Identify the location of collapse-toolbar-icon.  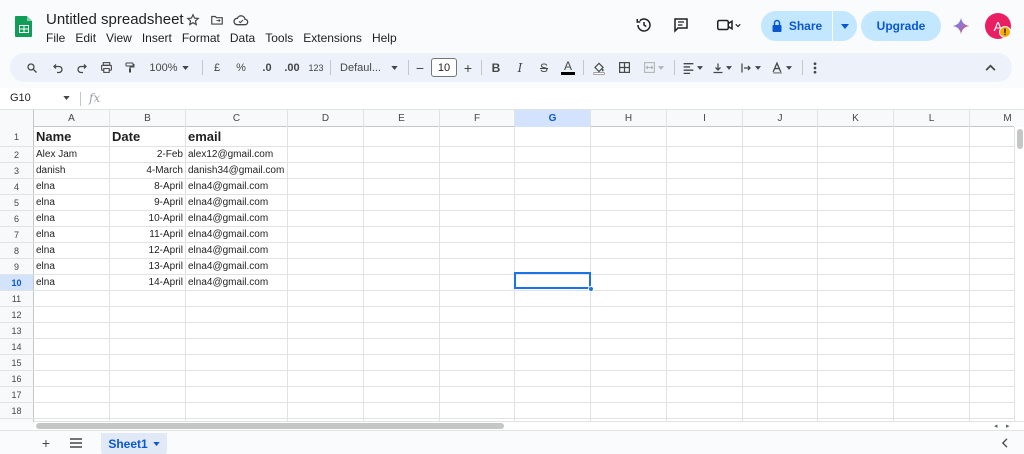
(990, 67).